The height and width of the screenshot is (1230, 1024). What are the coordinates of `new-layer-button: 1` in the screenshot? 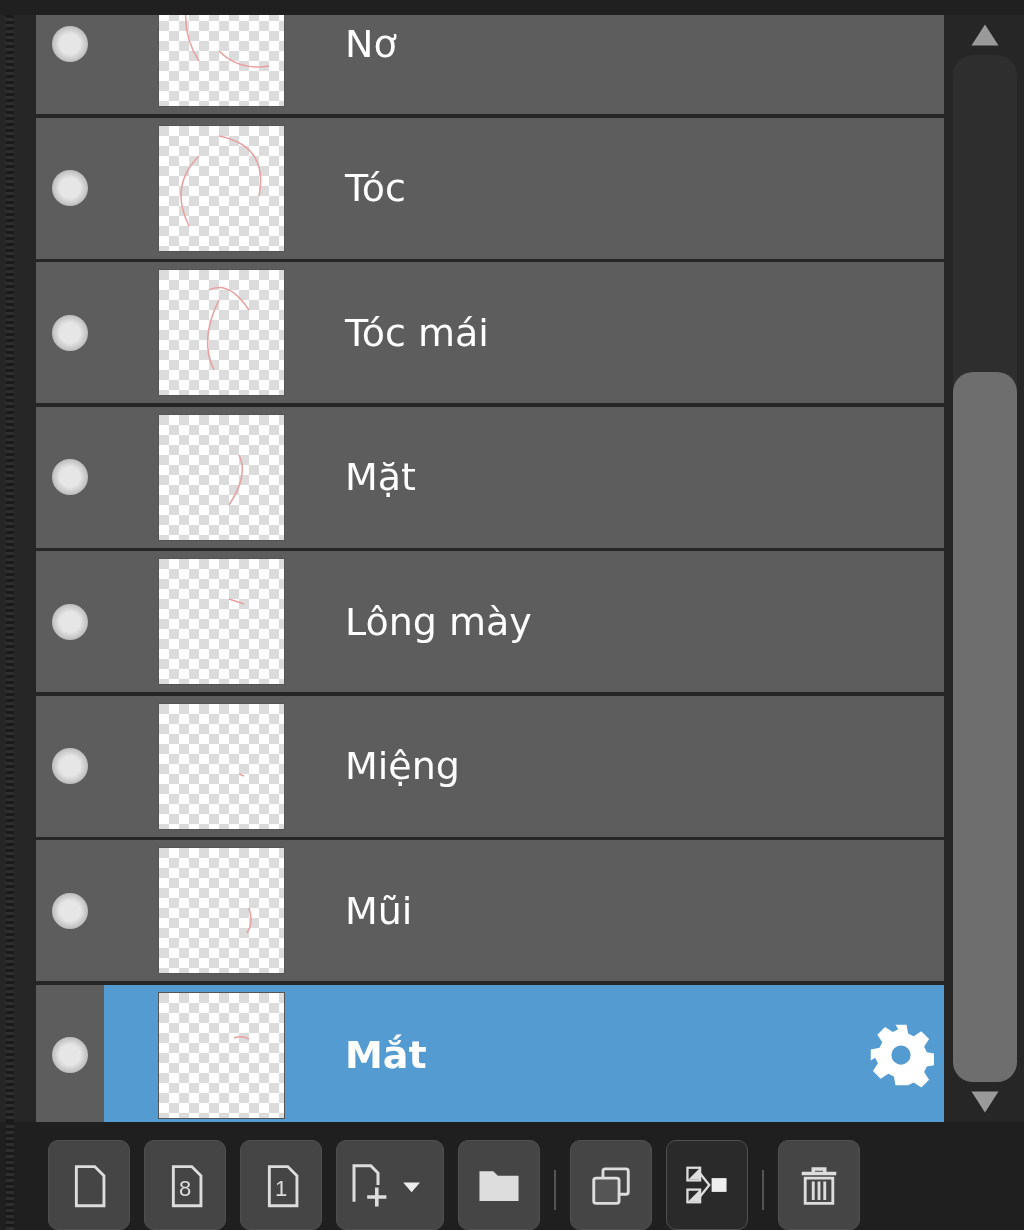 It's located at (281, 1185).